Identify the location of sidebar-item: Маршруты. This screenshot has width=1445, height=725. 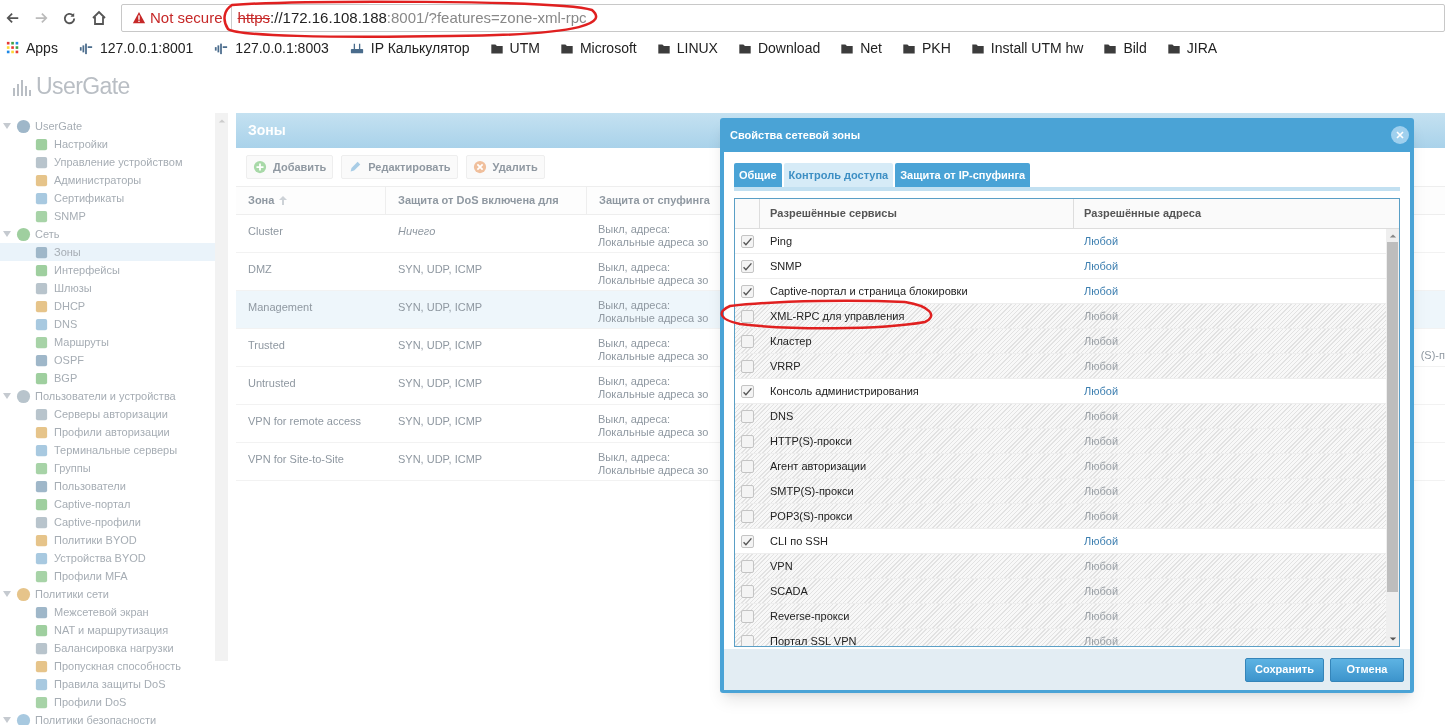
(107, 342).